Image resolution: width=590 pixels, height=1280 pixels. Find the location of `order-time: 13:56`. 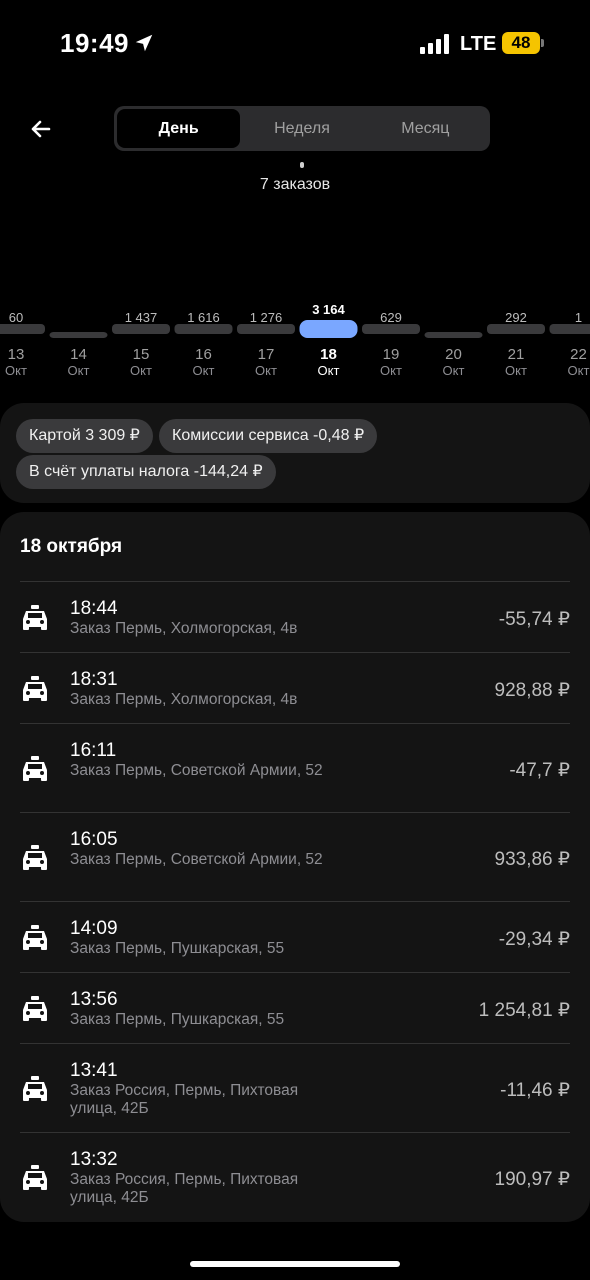

order-time: 13:56 is located at coordinates (94, 999).